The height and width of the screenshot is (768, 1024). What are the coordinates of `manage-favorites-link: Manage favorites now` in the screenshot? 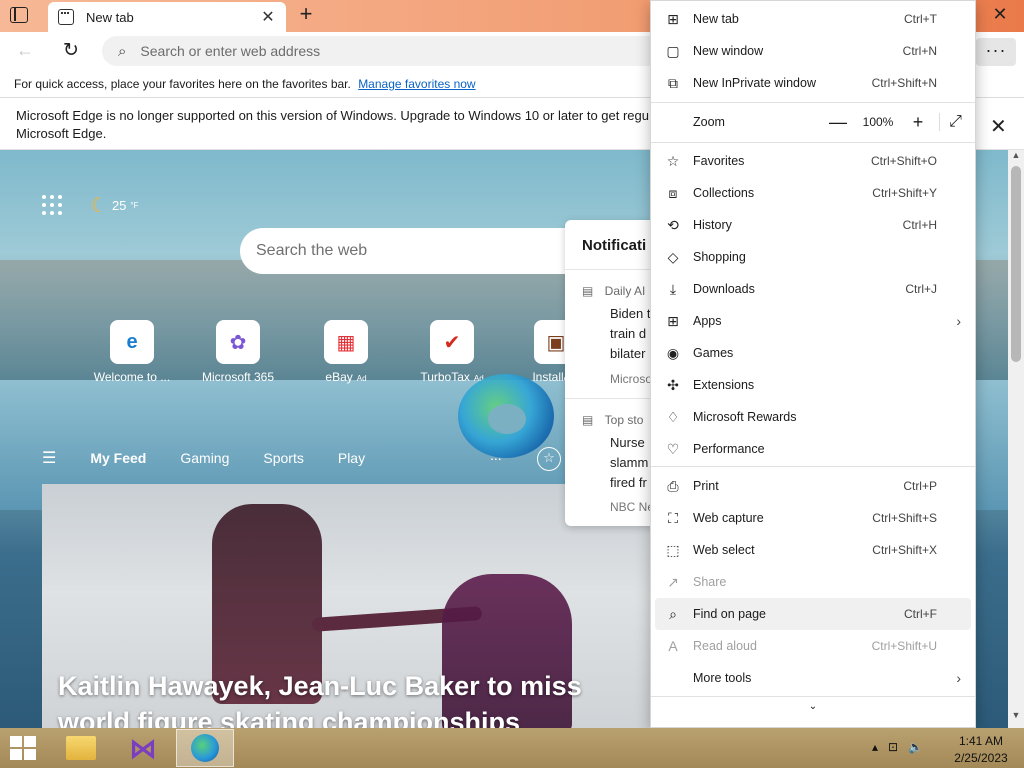 It's located at (416, 84).